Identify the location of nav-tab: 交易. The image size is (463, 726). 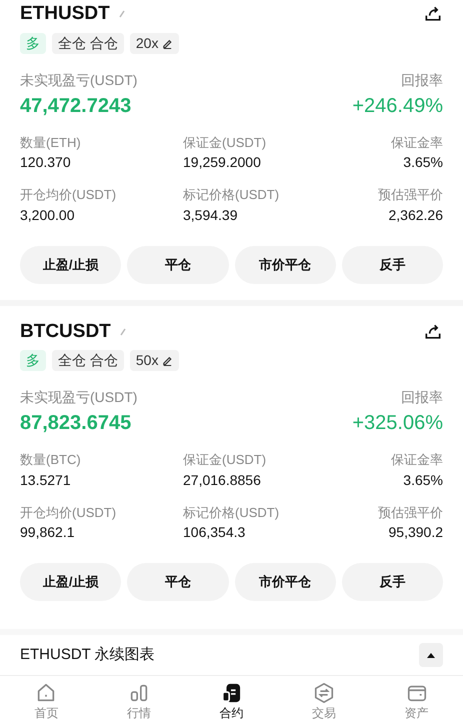
(324, 701).